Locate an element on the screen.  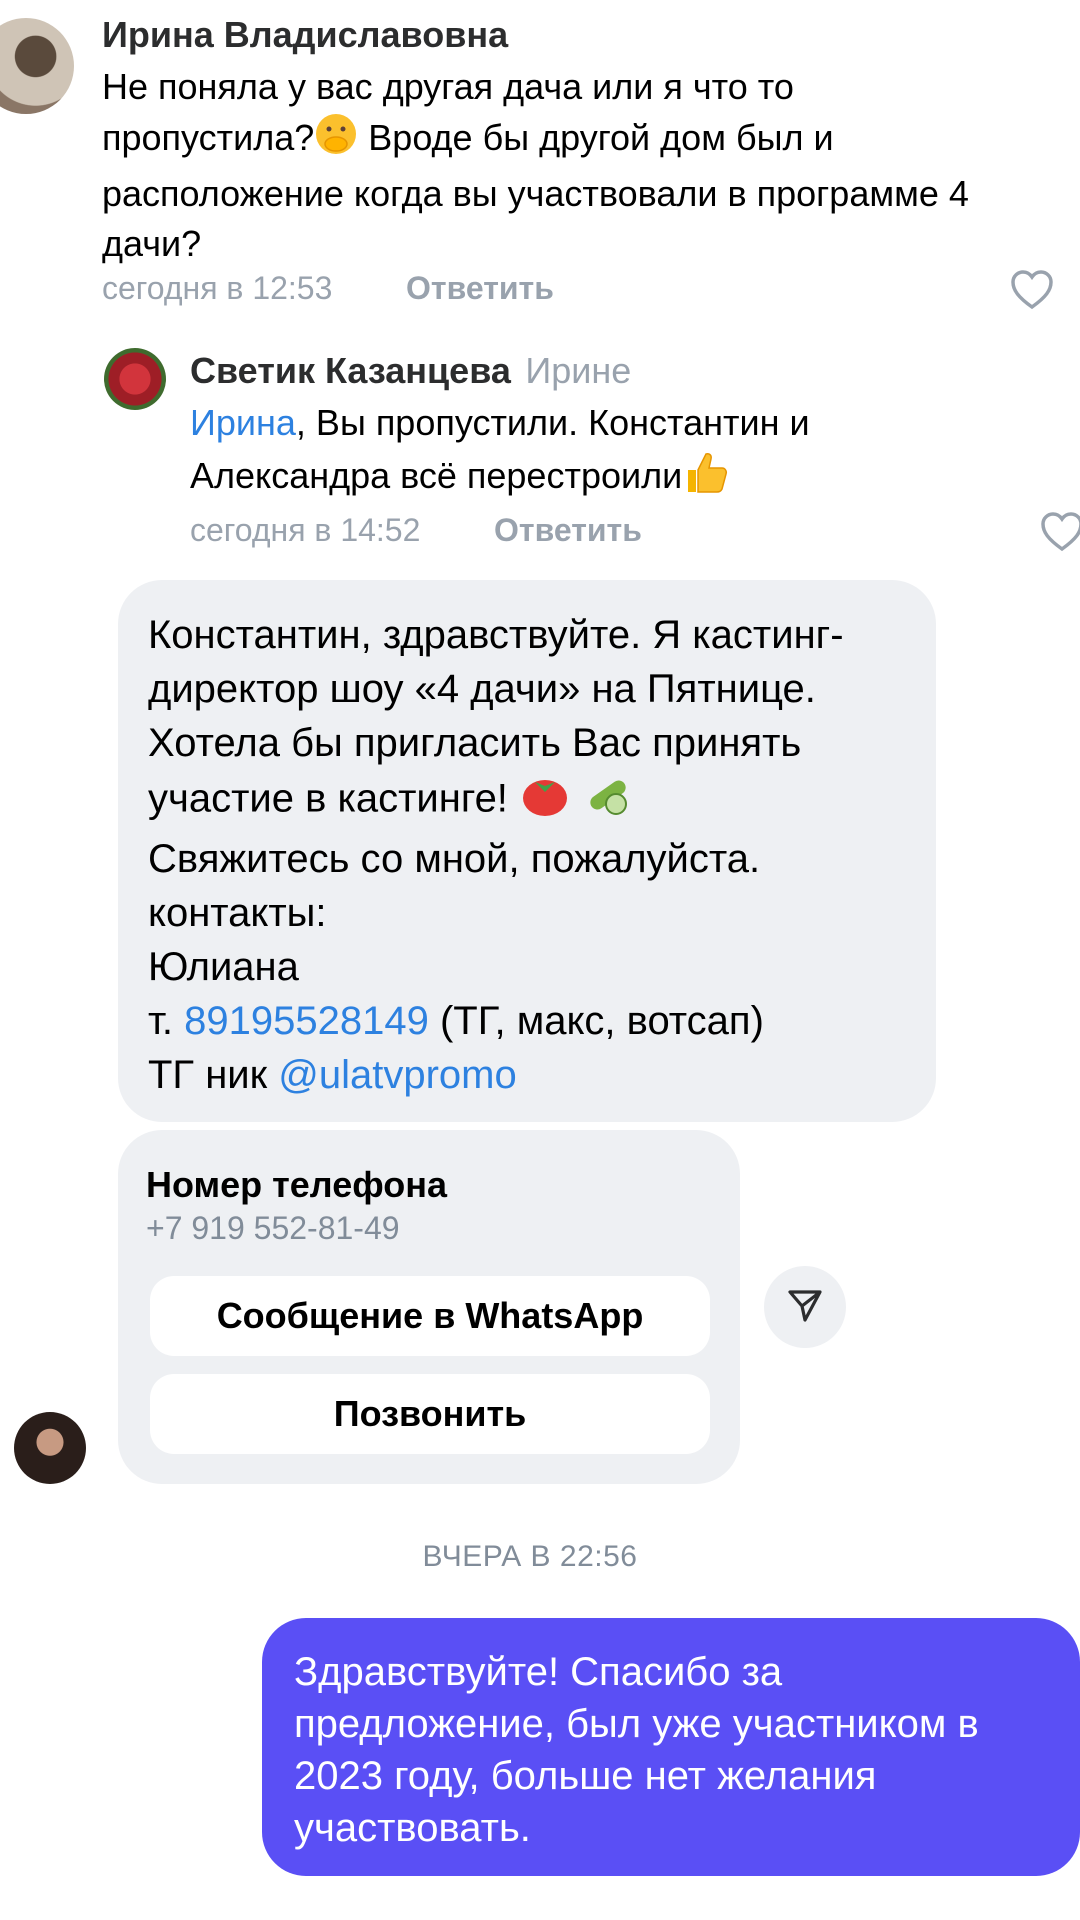
comment-text-part: Вроде бы другой дом был и is located at coordinates (596, 138).